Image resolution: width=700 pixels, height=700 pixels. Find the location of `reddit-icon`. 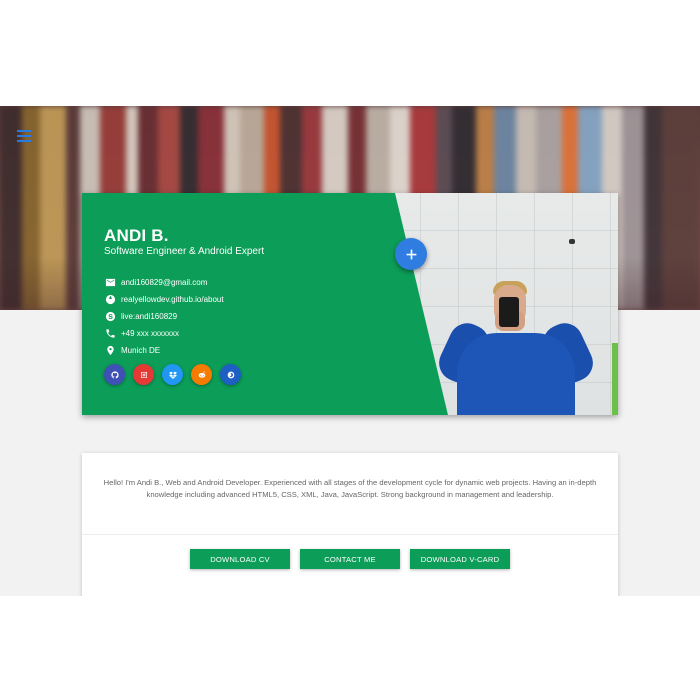

reddit-icon is located at coordinates (201, 374).